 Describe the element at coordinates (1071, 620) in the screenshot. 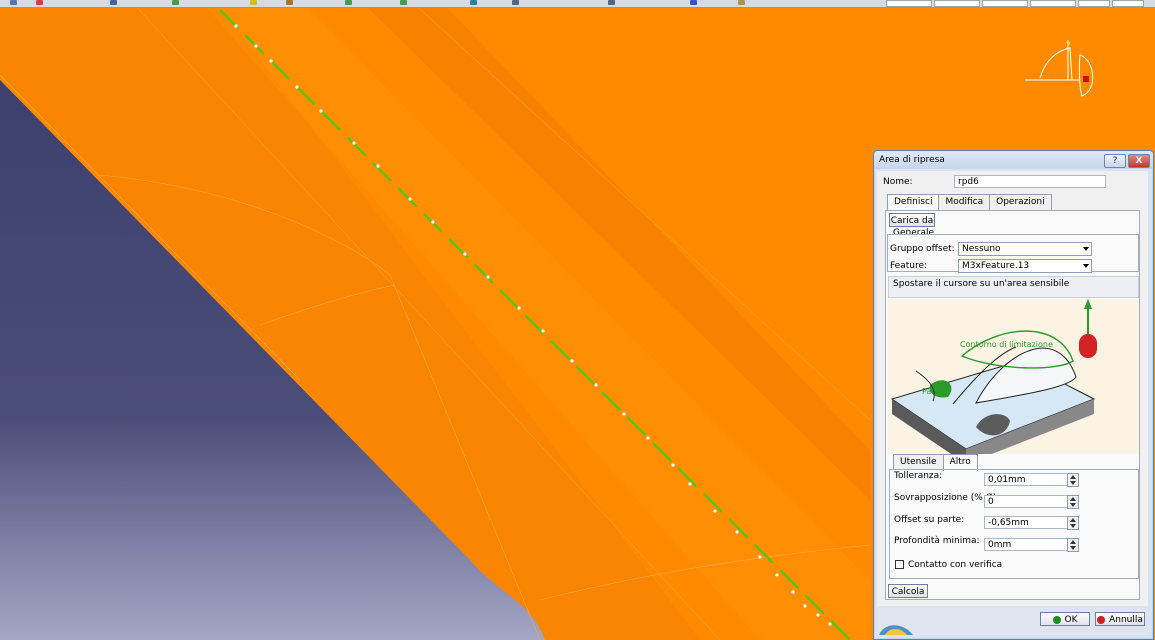

I see `ok-label: OK` at that location.